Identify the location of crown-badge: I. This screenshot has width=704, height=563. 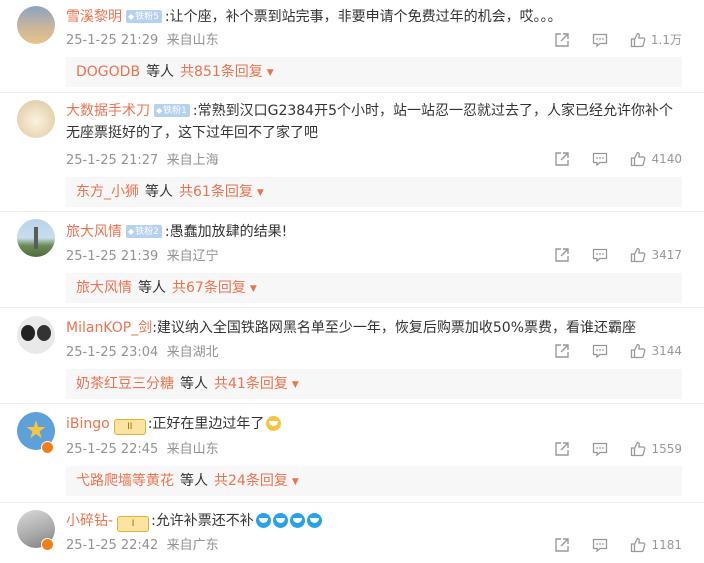
(133, 524).